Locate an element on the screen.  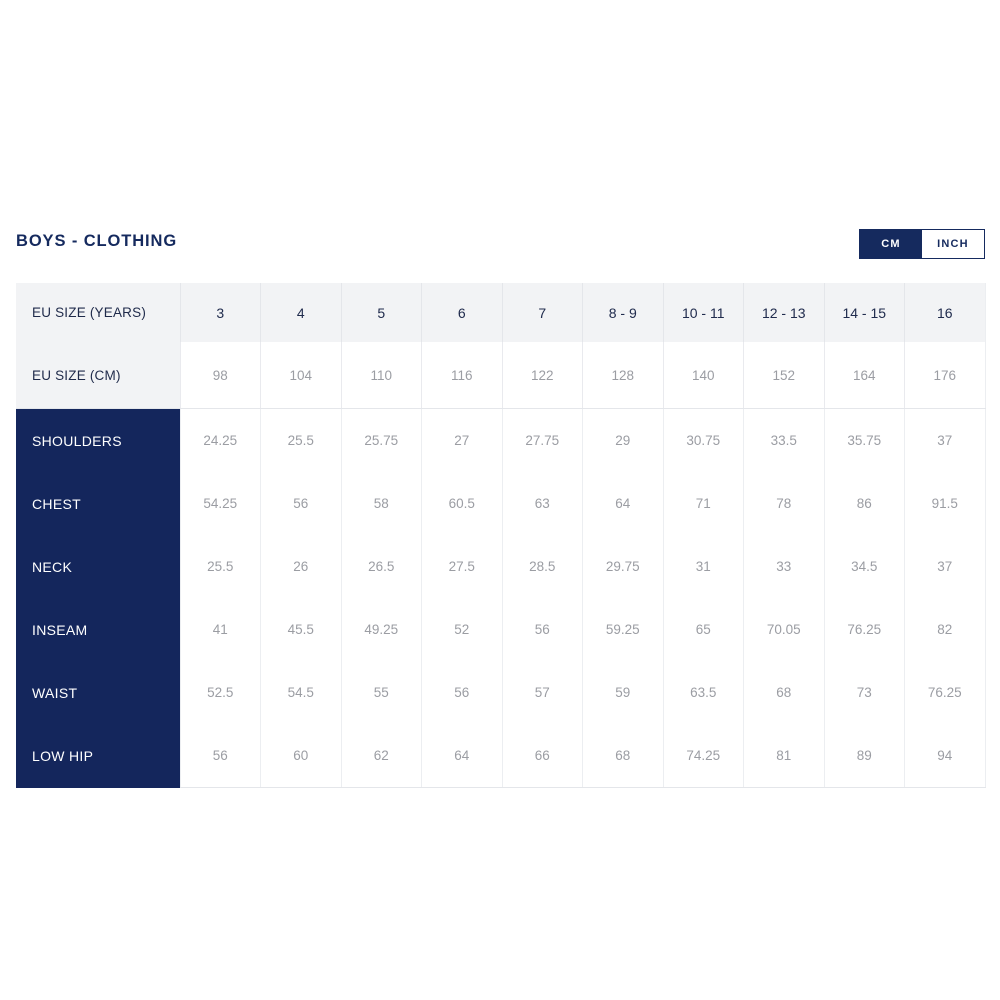
measurement-value: 24.25 is located at coordinates (220, 440).